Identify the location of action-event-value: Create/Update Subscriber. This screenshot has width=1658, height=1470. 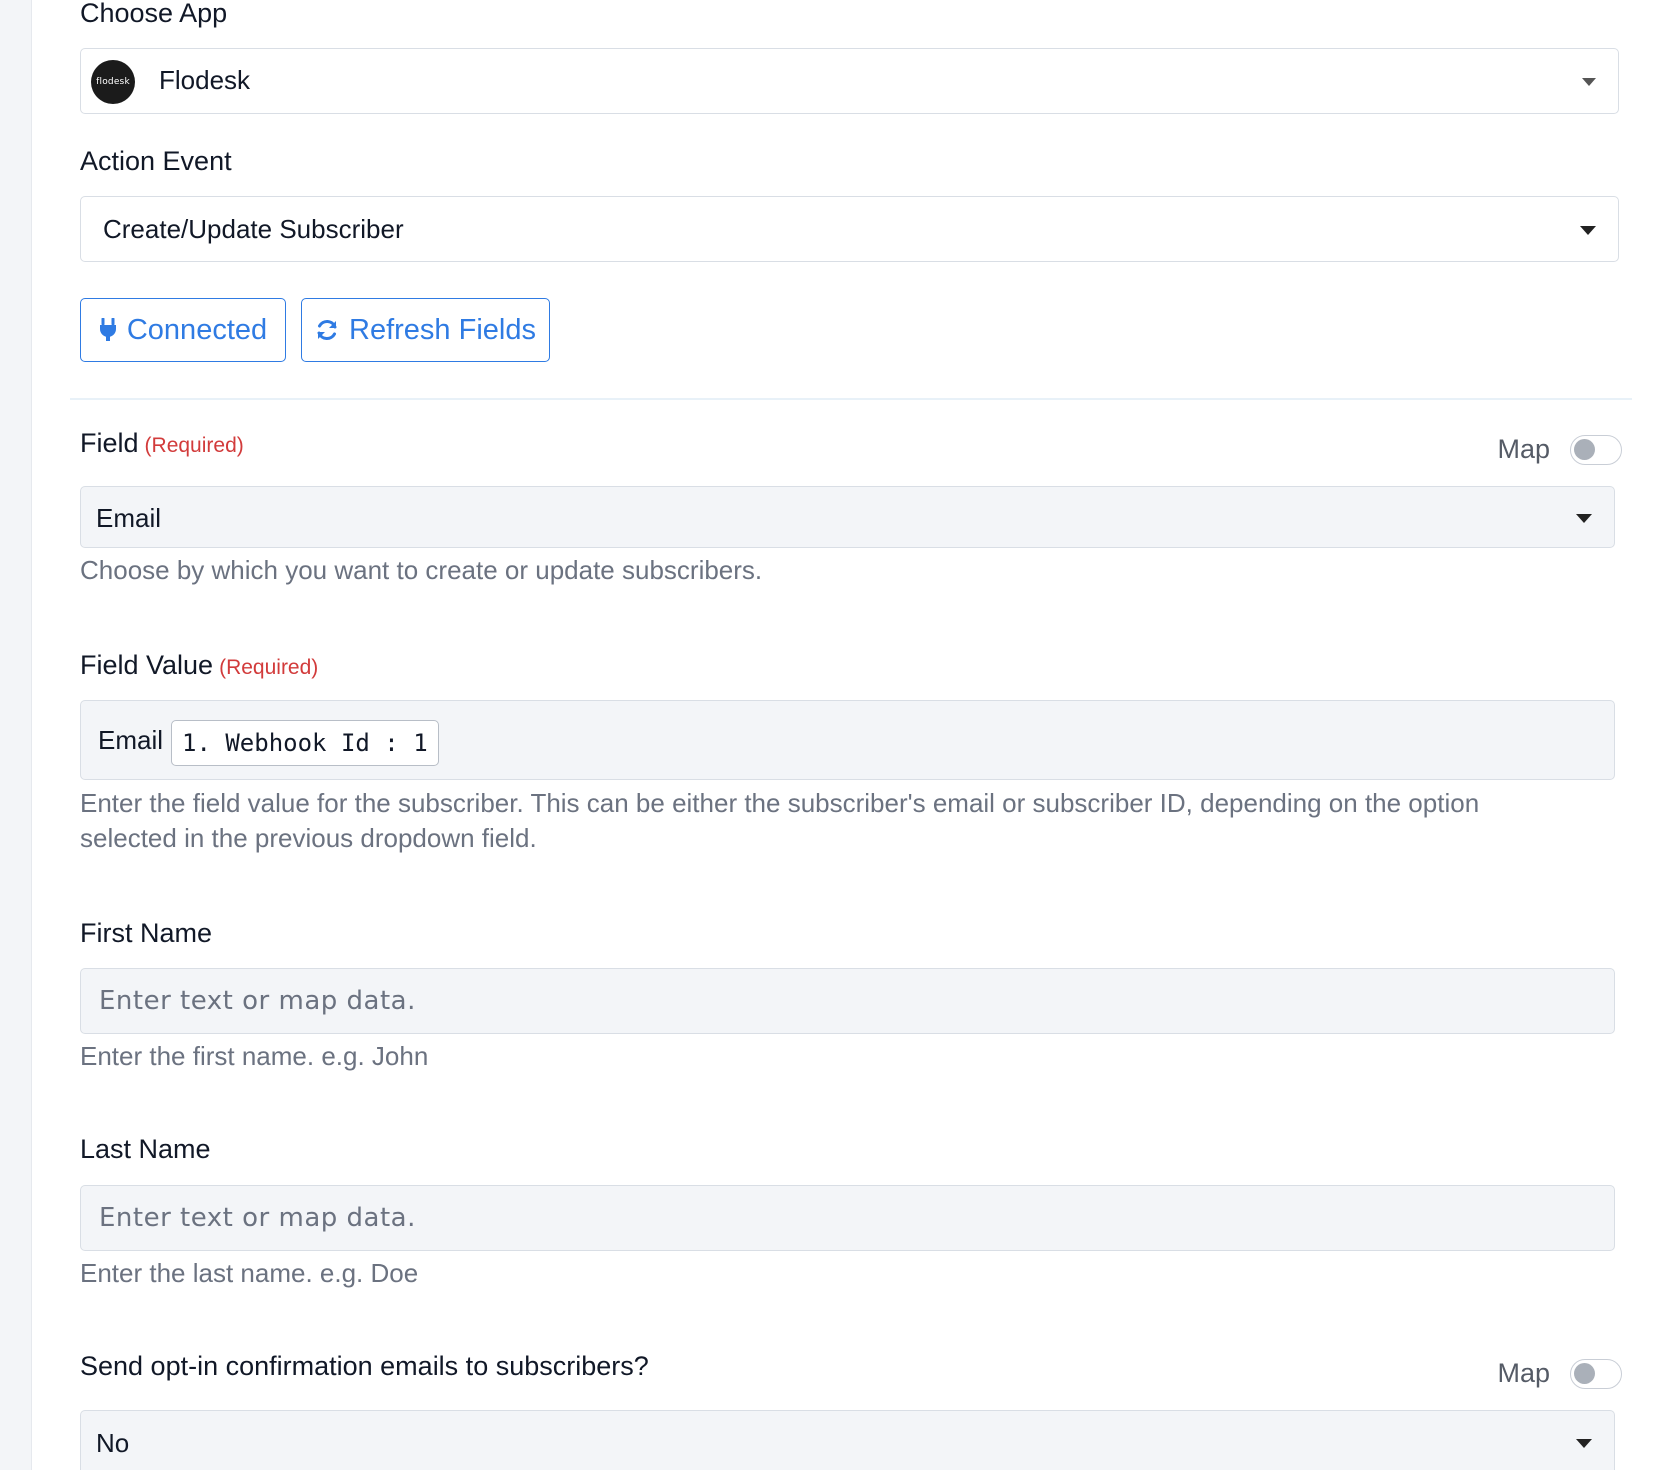
(253, 229).